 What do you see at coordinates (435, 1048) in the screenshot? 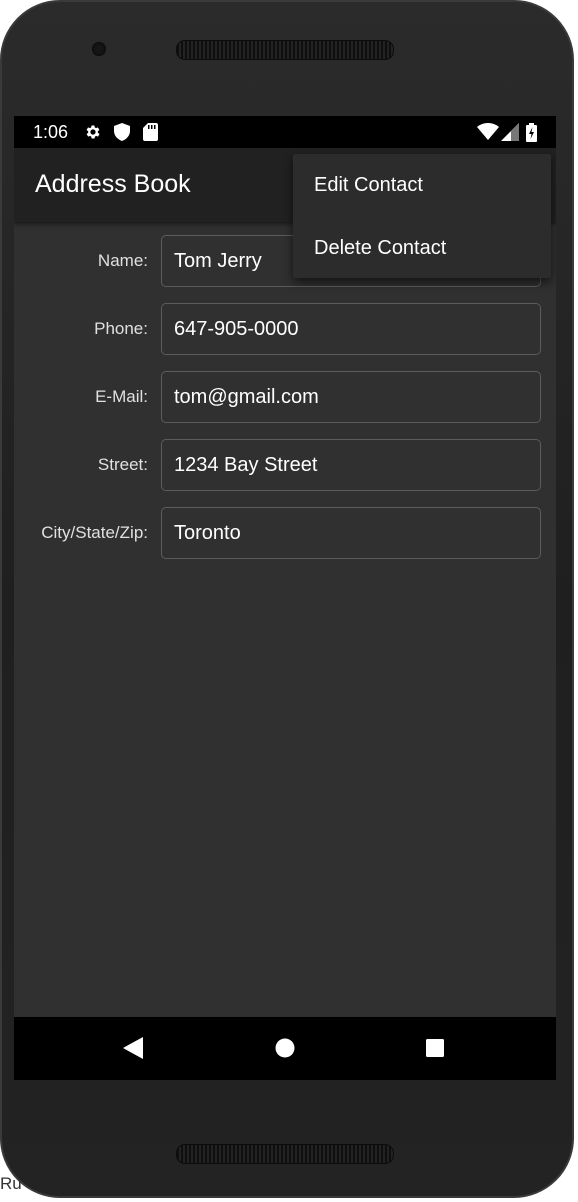
I see `recents-icon` at bounding box center [435, 1048].